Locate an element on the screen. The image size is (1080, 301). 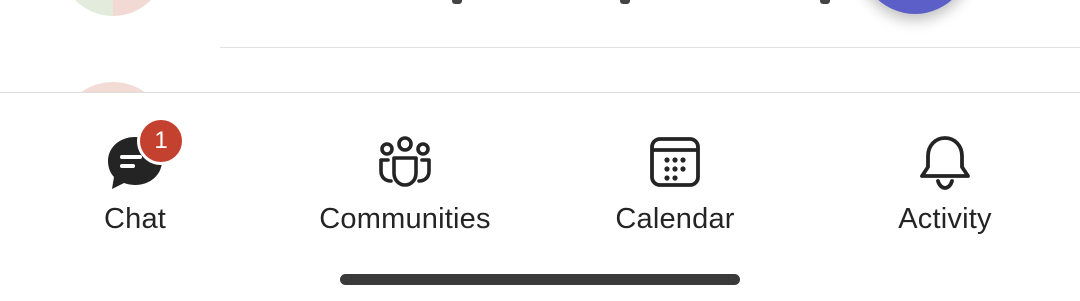
nav-item-communities: Communities is located at coordinates (405, 173).